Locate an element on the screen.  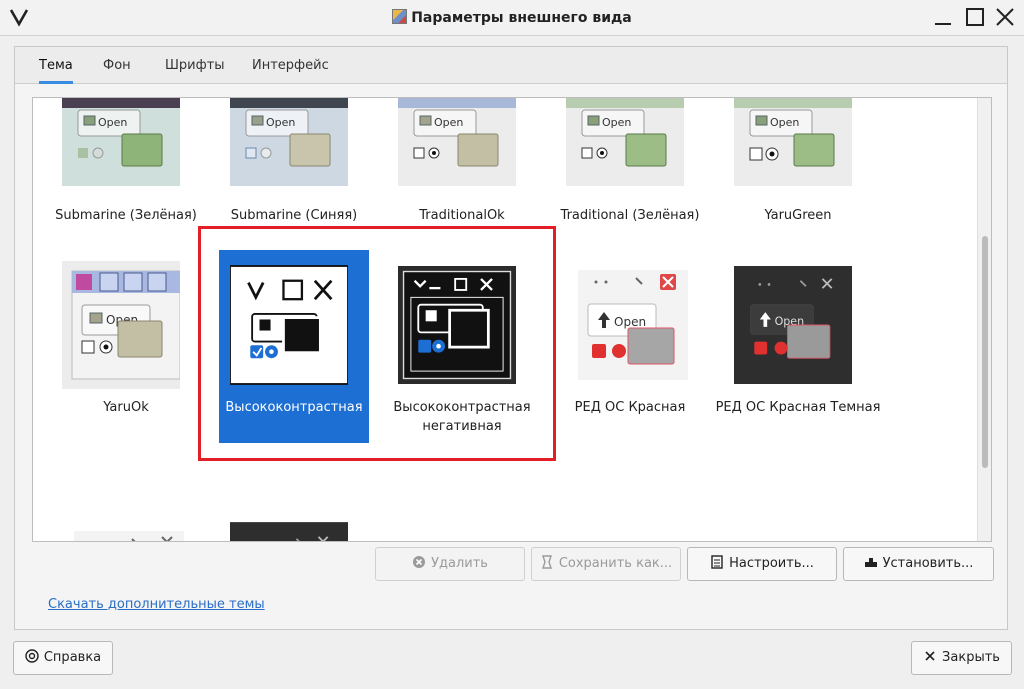
close-small-icon is located at coordinates (930, 656).